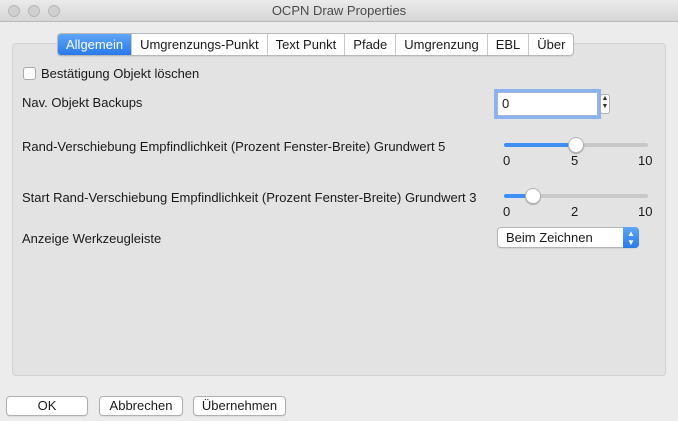 The height and width of the screenshot is (421, 678). Describe the element at coordinates (576, 145) in the screenshot. I see `edge-pan-slider-knob` at that location.